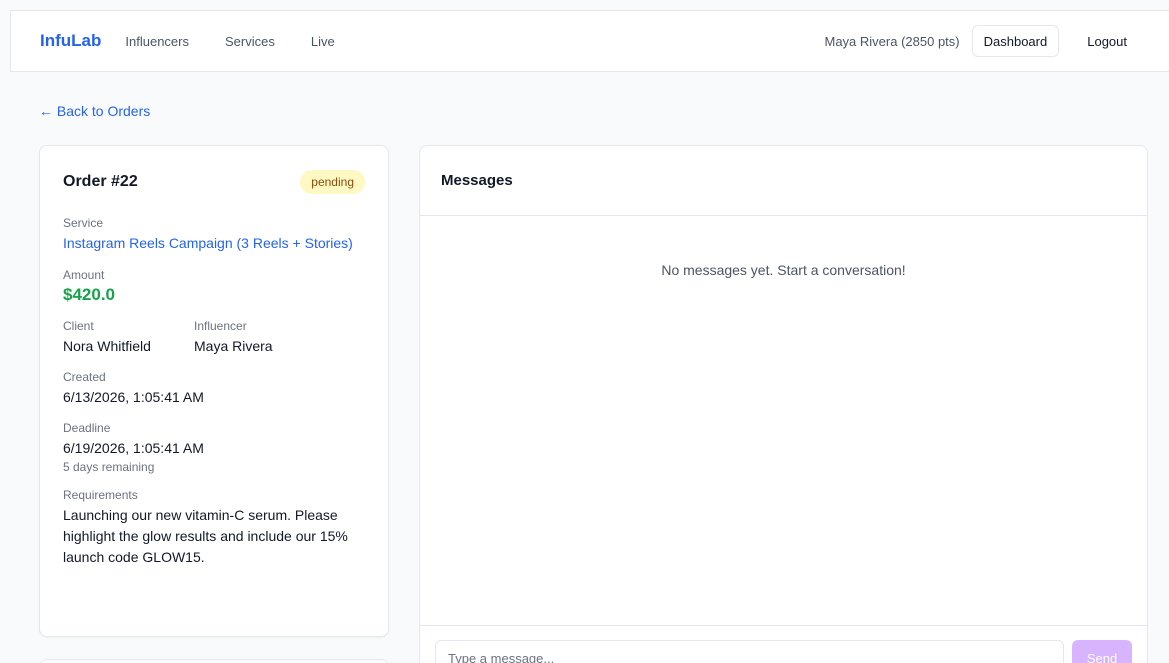 The width and height of the screenshot is (1169, 663). I want to click on requirements-label: Requirements, so click(100, 495).